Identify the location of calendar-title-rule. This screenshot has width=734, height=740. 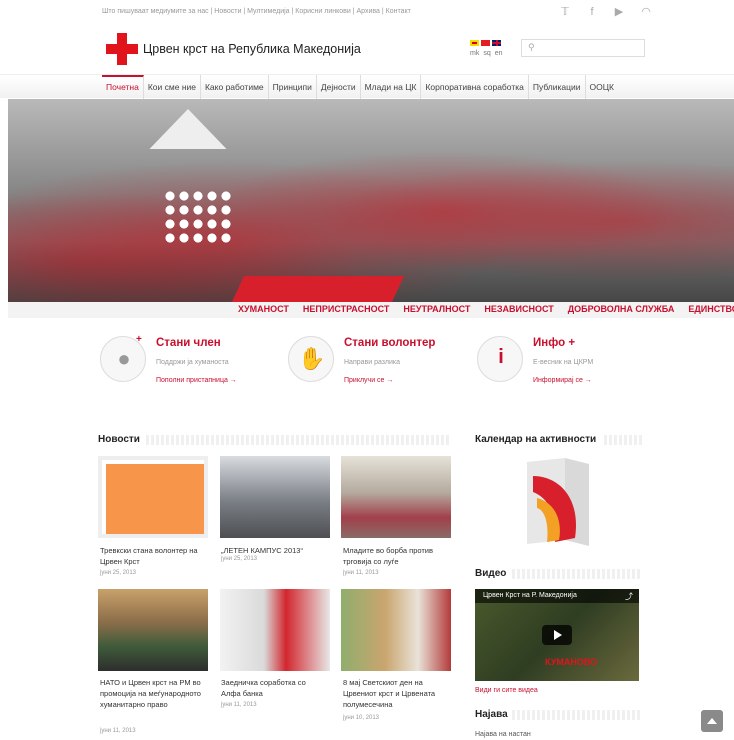
(623, 440).